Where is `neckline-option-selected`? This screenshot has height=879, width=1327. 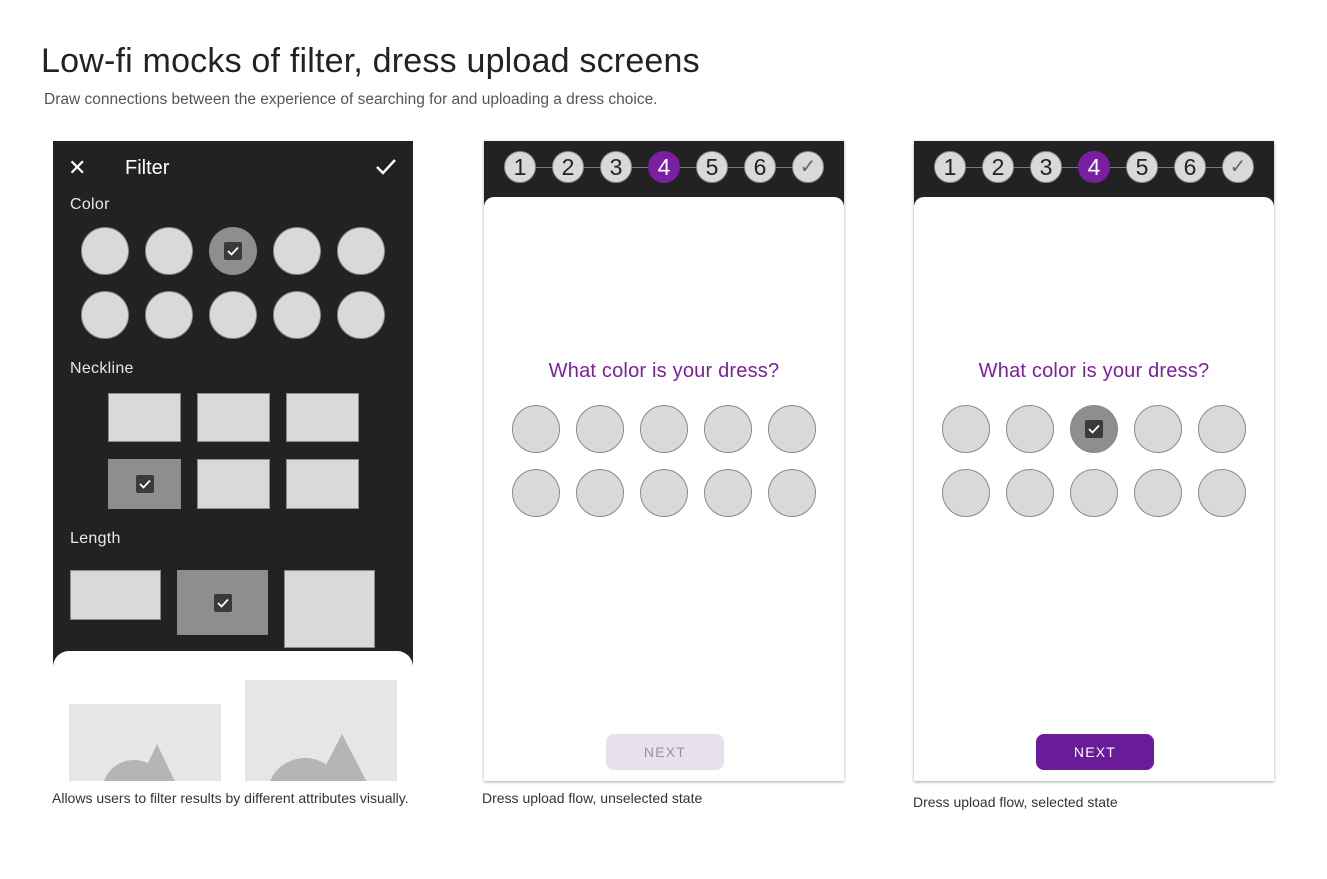
neckline-option-selected is located at coordinates (144, 484).